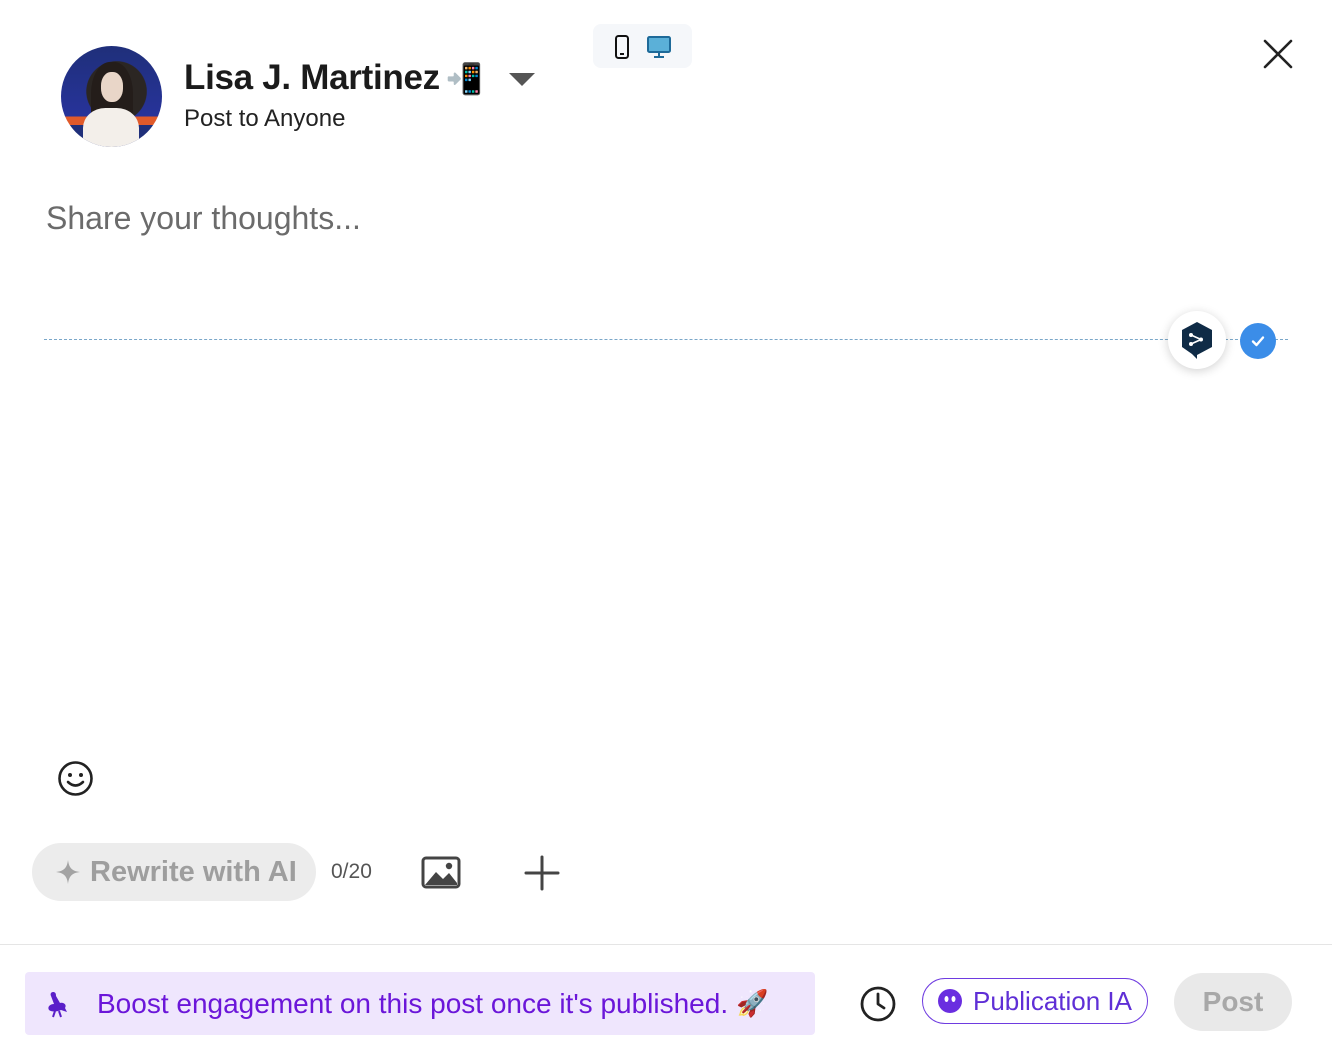 The image size is (1332, 1056). I want to click on device-preview-toggle, so click(642, 46).